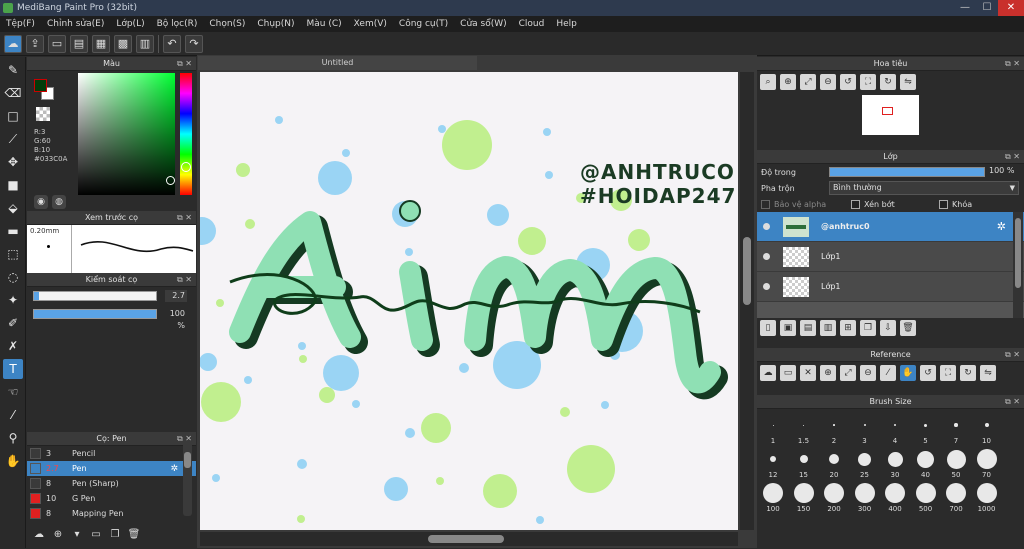  Describe the element at coordinates (41, 202) in the screenshot. I see `palette-icon: ◉` at that location.